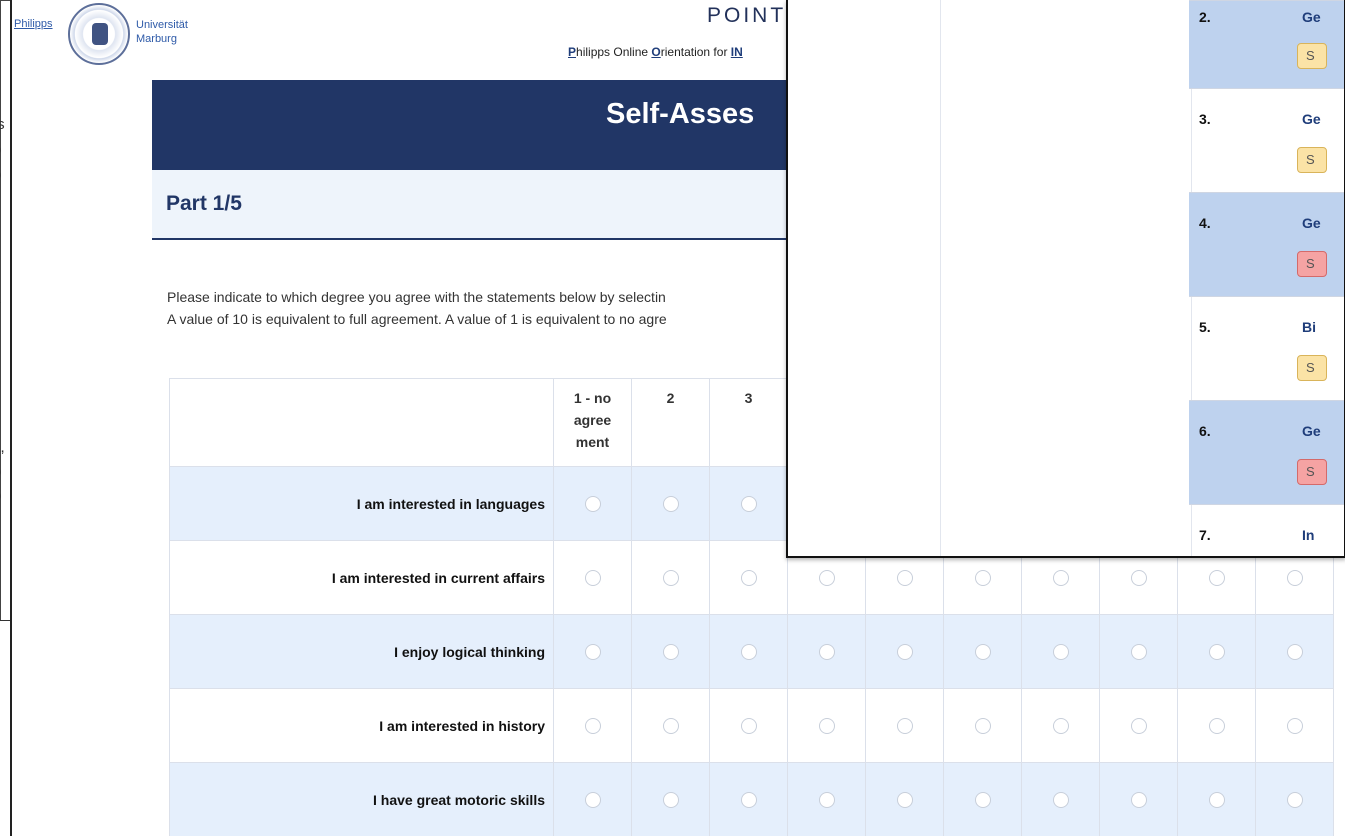  Describe the element at coordinates (940, 278) in the screenshot. I see `column-divider` at that location.